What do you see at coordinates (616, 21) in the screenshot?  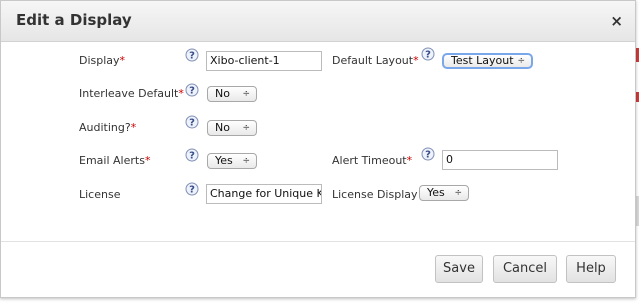 I see `close-icon: ×` at bounding box center [616, 21].